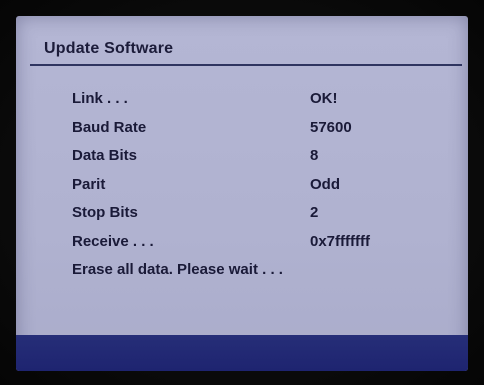  Describe the element at coordinates (177, 269) in the screenshot. I see `erase-message: Erase all data. Please wait . . .` at that location.